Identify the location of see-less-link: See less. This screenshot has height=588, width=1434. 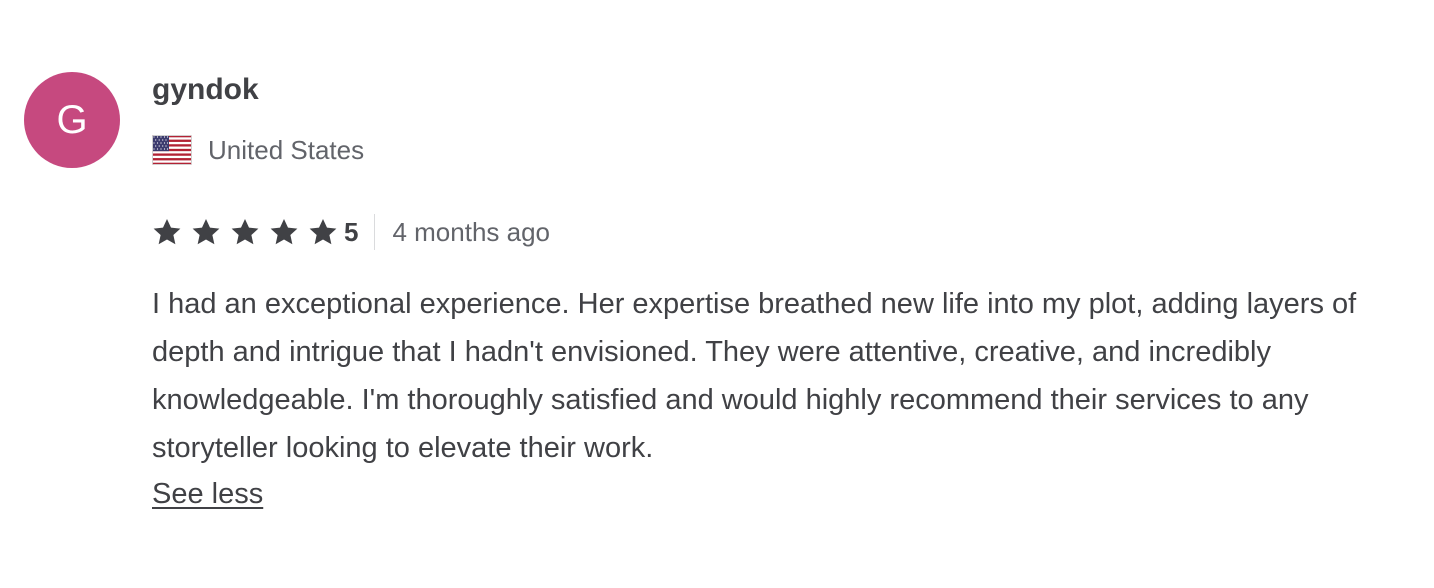
(207, 494).